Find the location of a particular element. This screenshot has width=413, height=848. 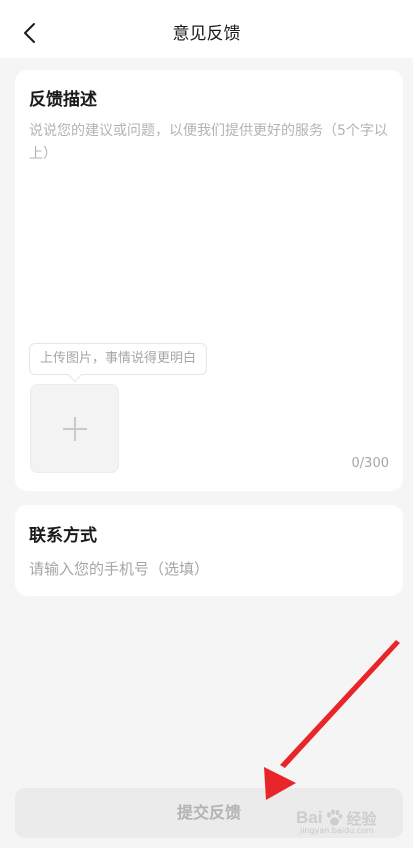

page-title: 意见反馈 is located at coordinates (206, 34).